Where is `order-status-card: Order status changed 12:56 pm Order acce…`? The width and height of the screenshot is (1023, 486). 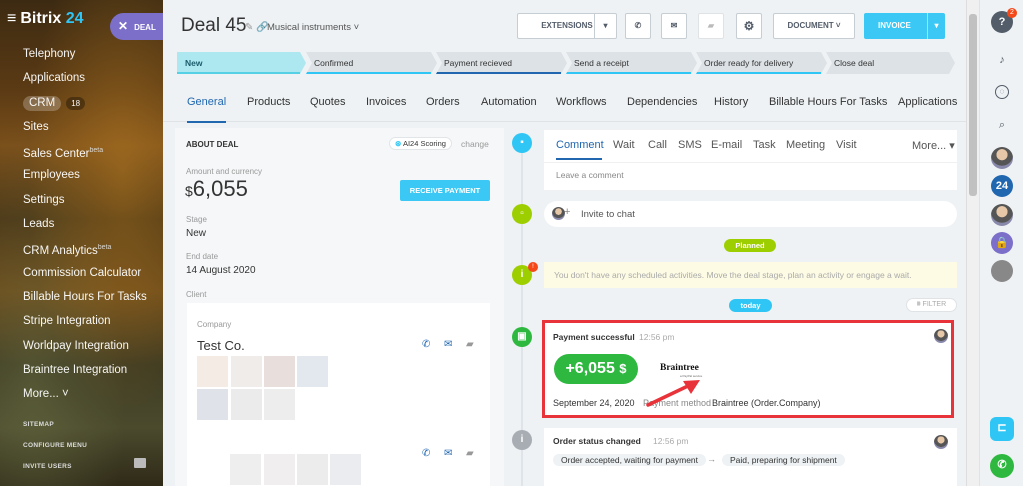
order-status-card: Order status changed 12:56 pm Order acce… is located at coordinates (750, 457).